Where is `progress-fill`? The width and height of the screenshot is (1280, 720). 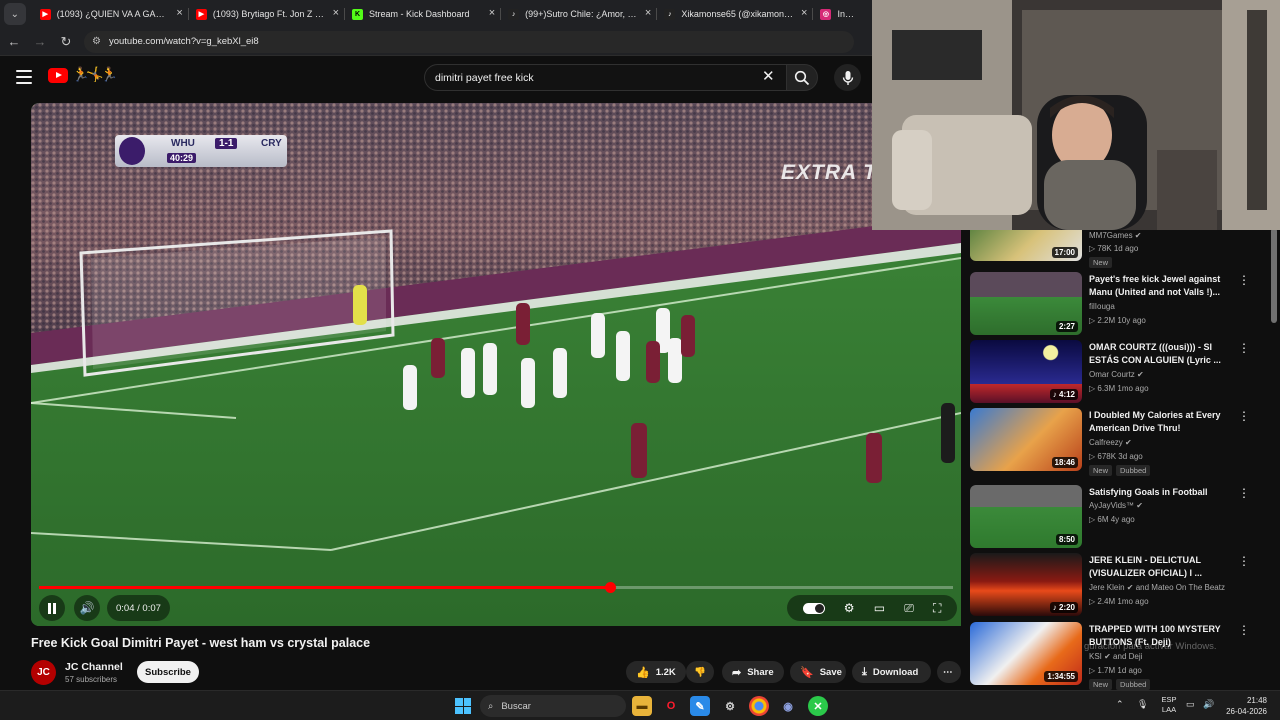 progress-fill is located at coordinates (325, 587).